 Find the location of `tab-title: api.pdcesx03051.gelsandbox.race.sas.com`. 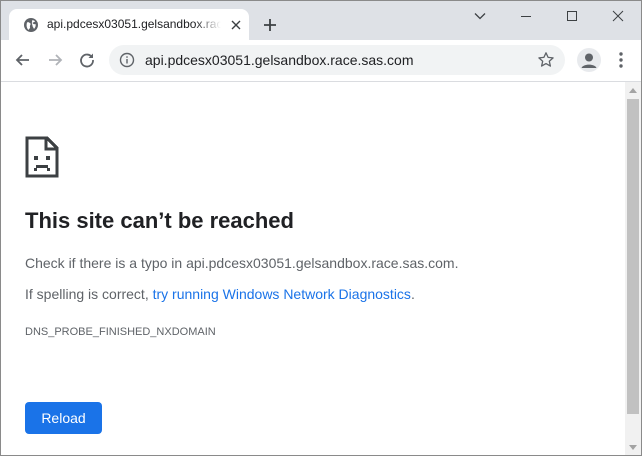

tab-title: api.pdcesx03051.gelsandbox.race.sas.com is located at coordinates (134, 24).